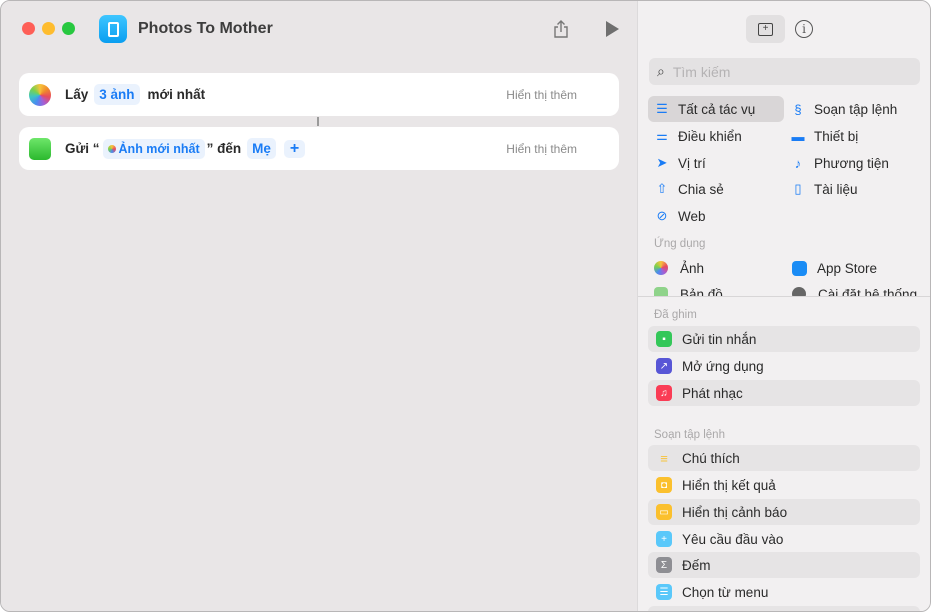 This screenshot has width=931, height=612. What do you see at coordinates (664, 592) in the screenshot?
I see `menu-icon: ☰` at bounding box center [664, 592].